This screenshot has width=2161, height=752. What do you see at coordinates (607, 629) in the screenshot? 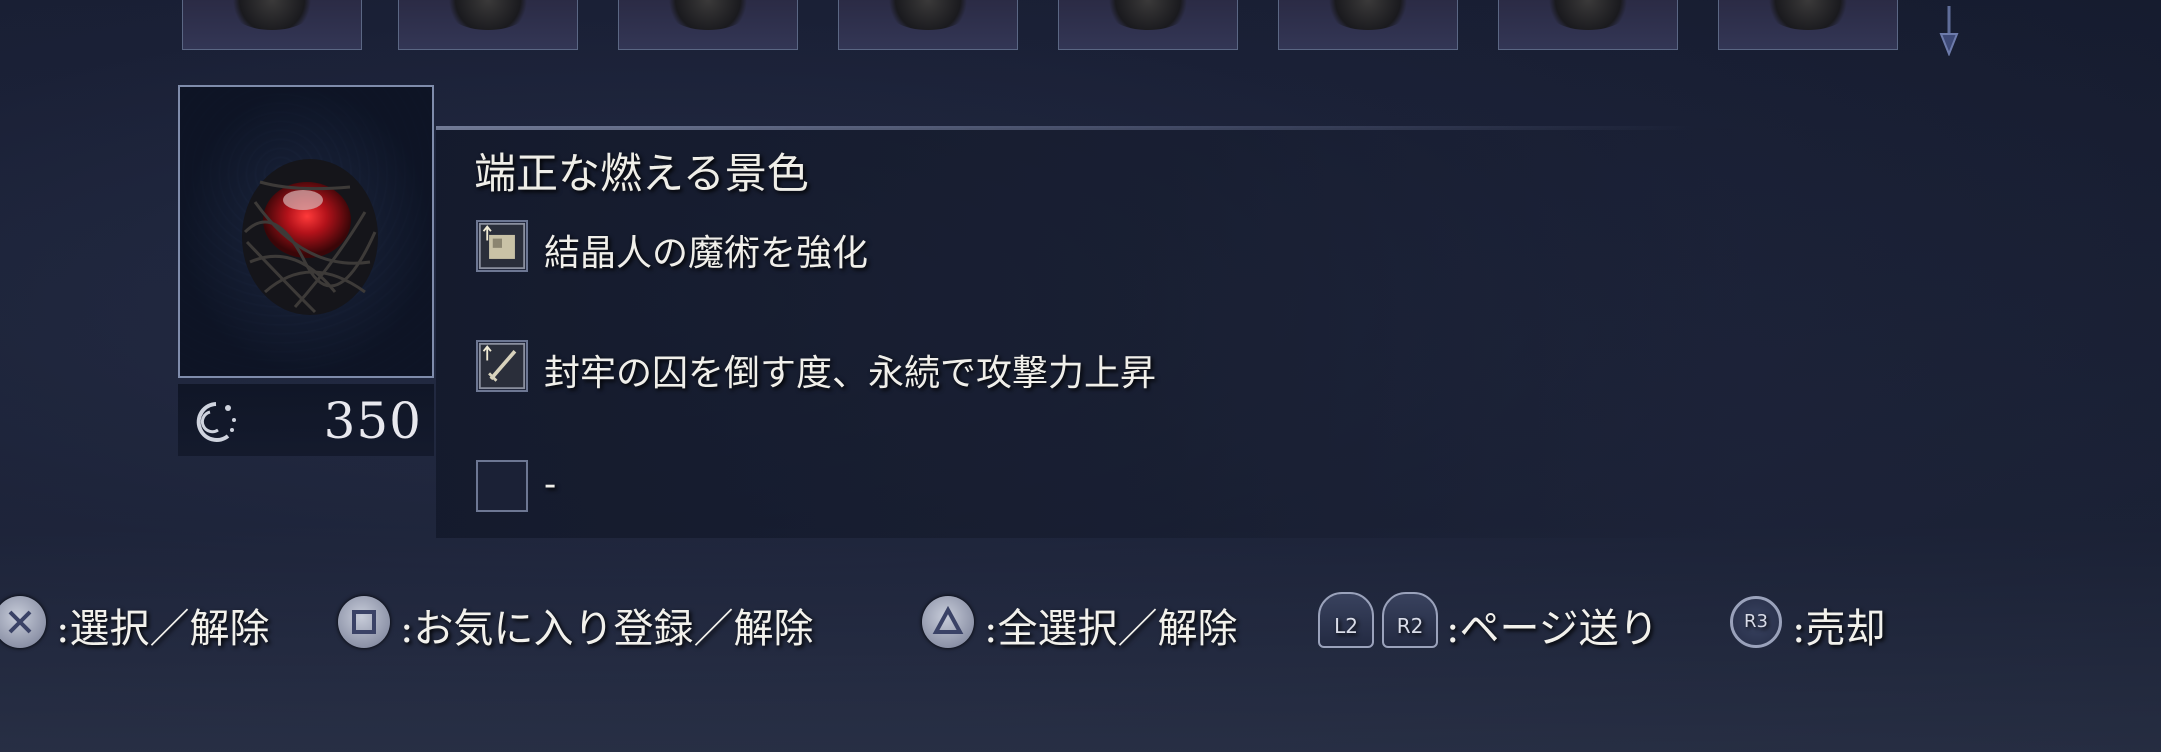
I see `favorite-hint: :お気に入り登録／解除` at bounding box center [607, 629].